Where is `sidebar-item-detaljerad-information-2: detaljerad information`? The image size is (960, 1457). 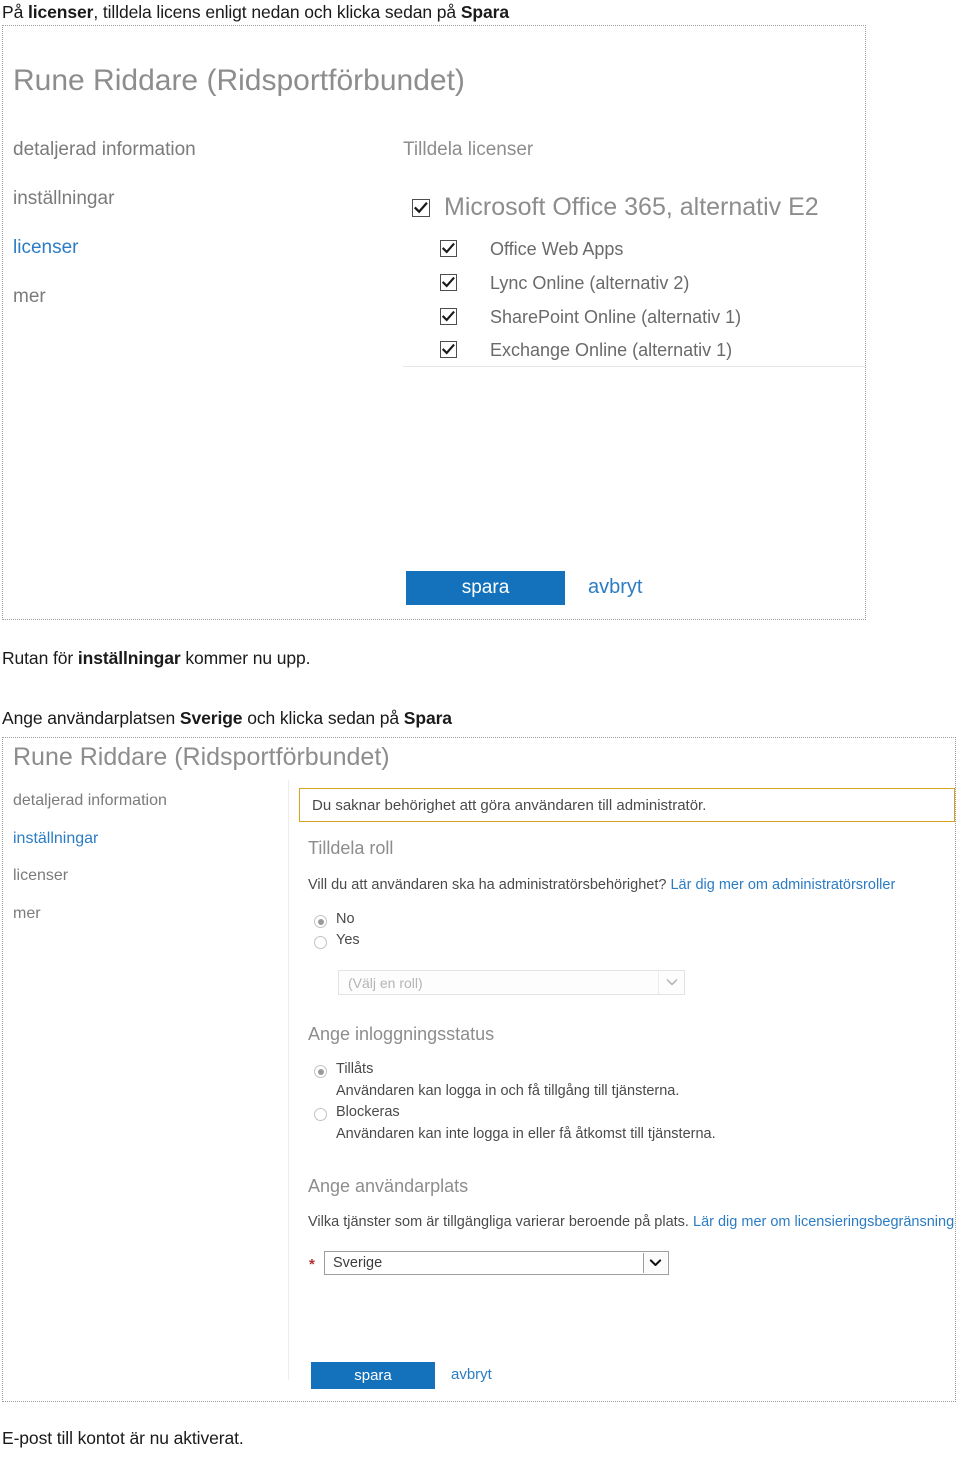 sidebar-item-detaljerad-information-2: detaljerad information is located at coordinates (90, 801).